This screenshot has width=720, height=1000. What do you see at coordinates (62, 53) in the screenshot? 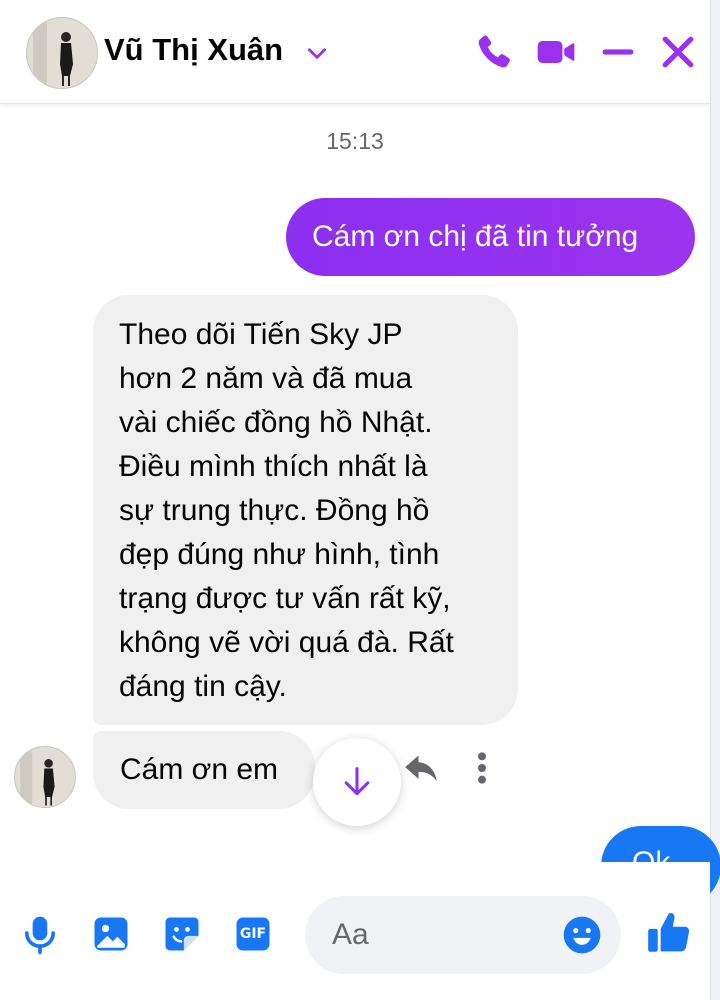
I see `contact-avatar` at bounding box center [62, 53].